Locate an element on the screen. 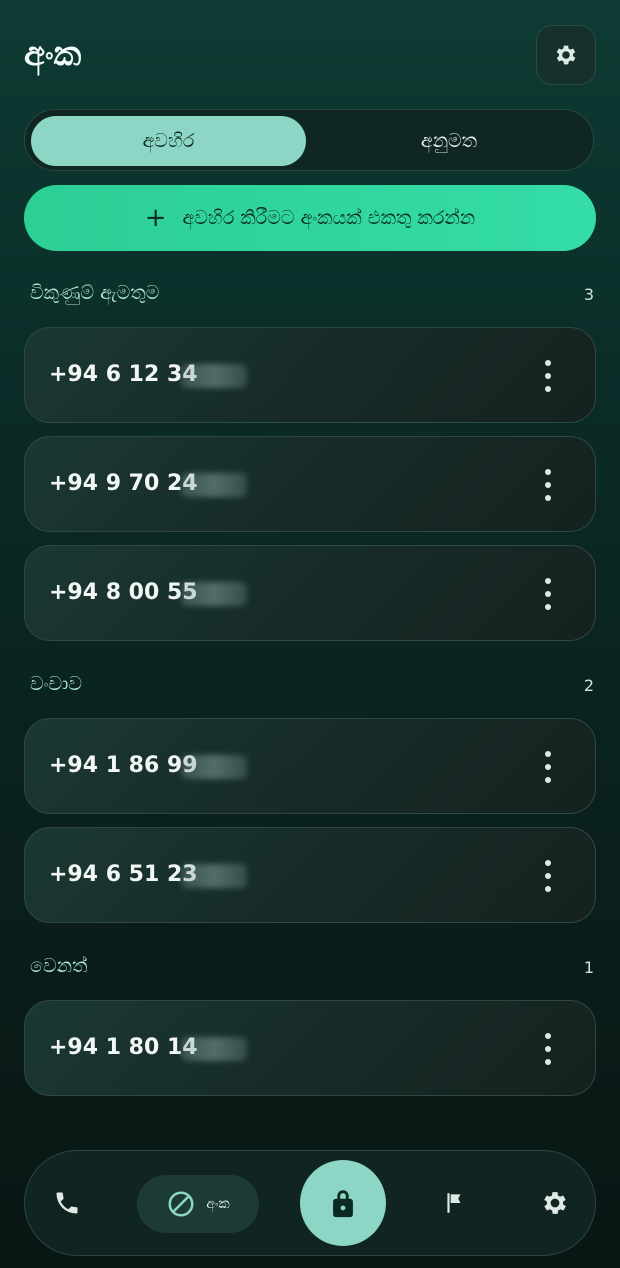 The height and width of the screenshot is (1268, 620). phone-number: +94 1 86 99 is located at coordinates (123, 765).